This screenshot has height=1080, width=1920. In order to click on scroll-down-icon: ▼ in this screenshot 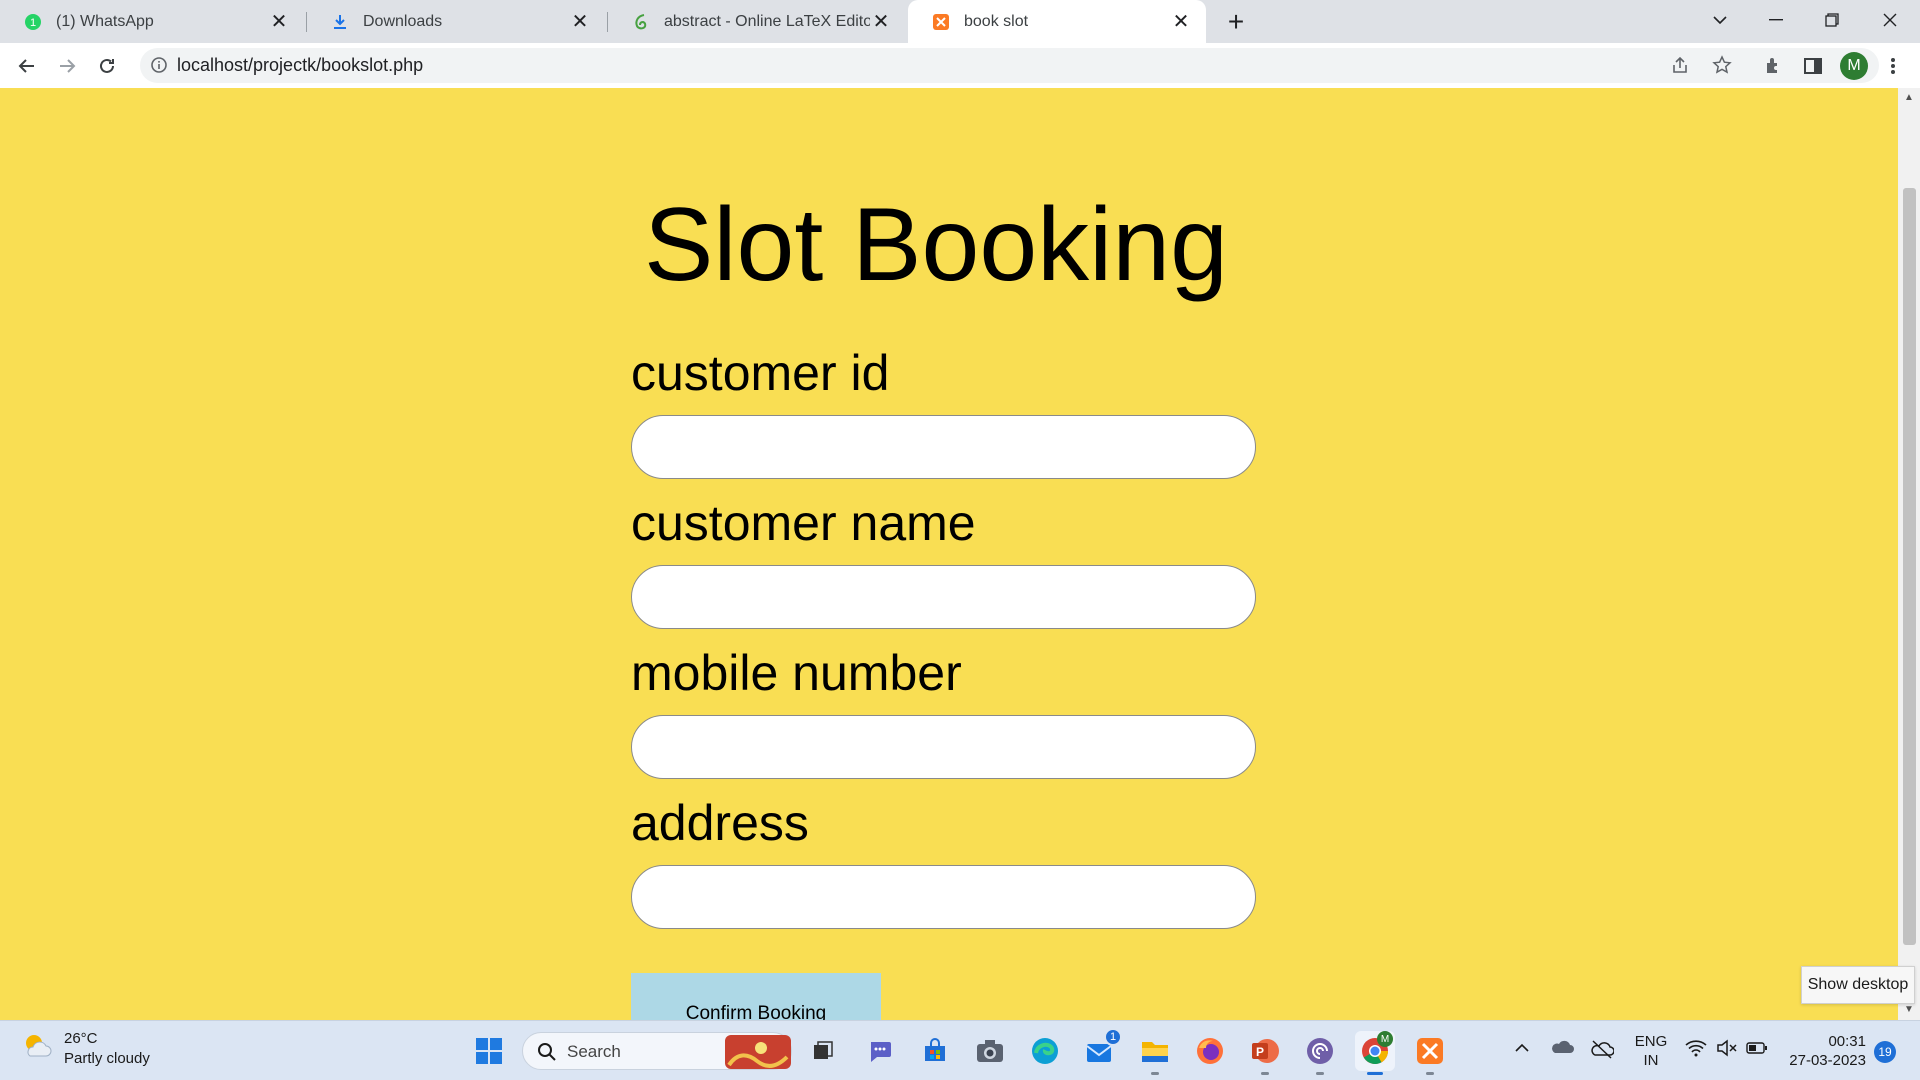, I will do `click(1909, 1010)`.